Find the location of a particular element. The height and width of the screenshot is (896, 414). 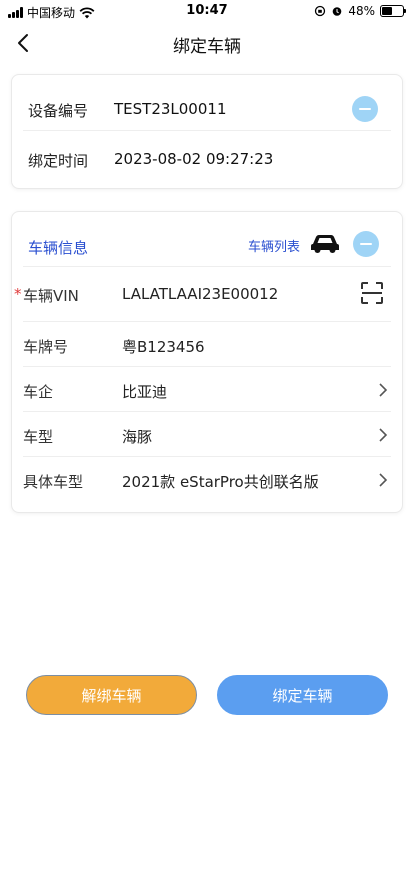

vehicle-list-link: 车辆列表 is located at coordinates (274, 245).